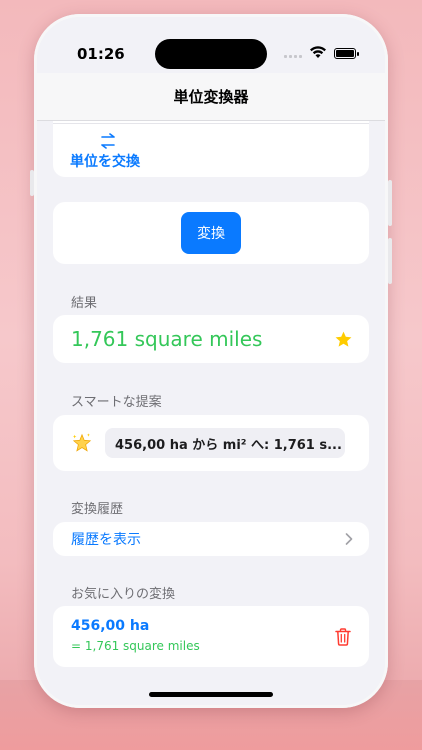 The width and height of the screenshot is (422, 750). What do you see at coordinates (101, 54) in the screenshot?
I see `status-time: 01:26` at bounding box center [101, 54].